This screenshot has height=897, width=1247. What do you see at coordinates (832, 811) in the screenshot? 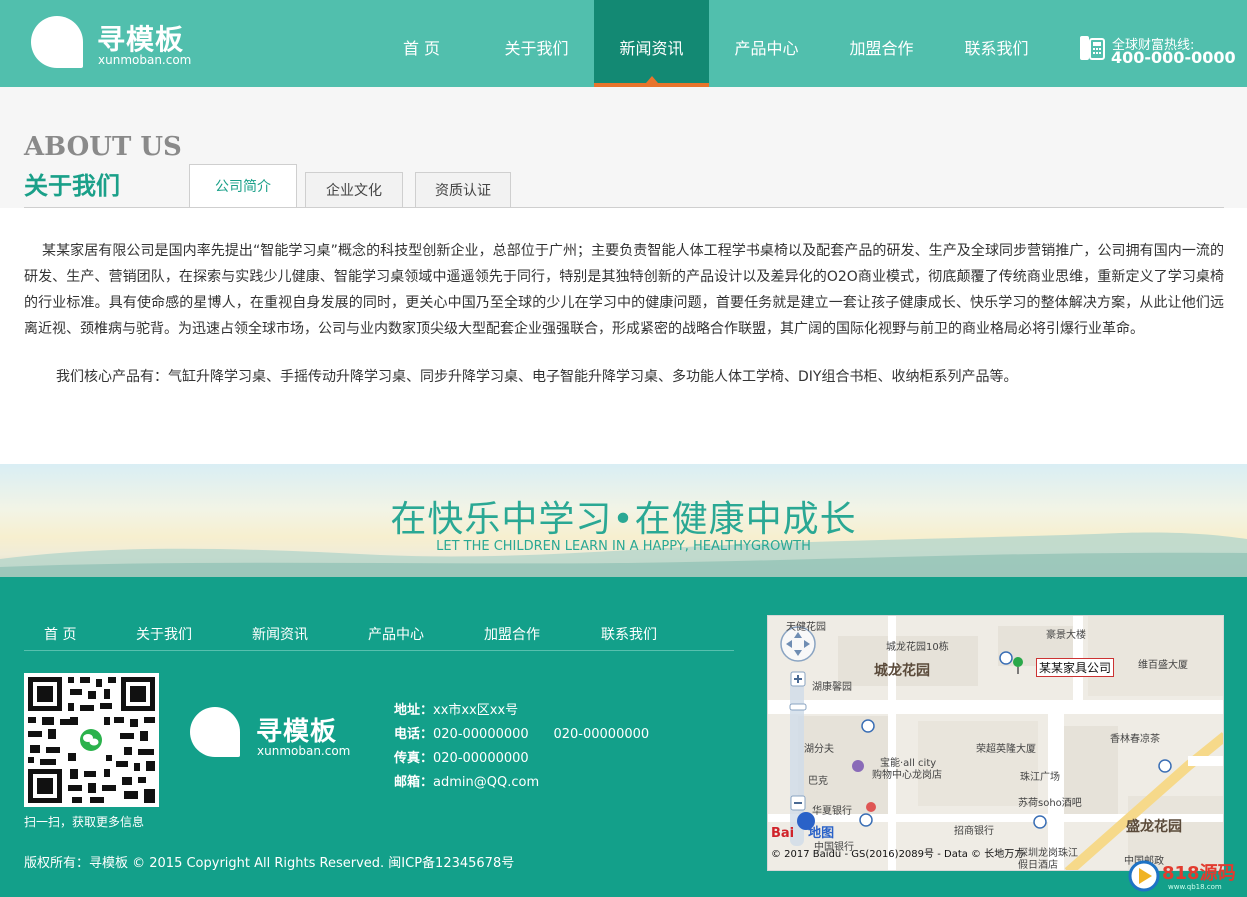
I see `map-label: 华夏银行` at bounding box center [832, 811].